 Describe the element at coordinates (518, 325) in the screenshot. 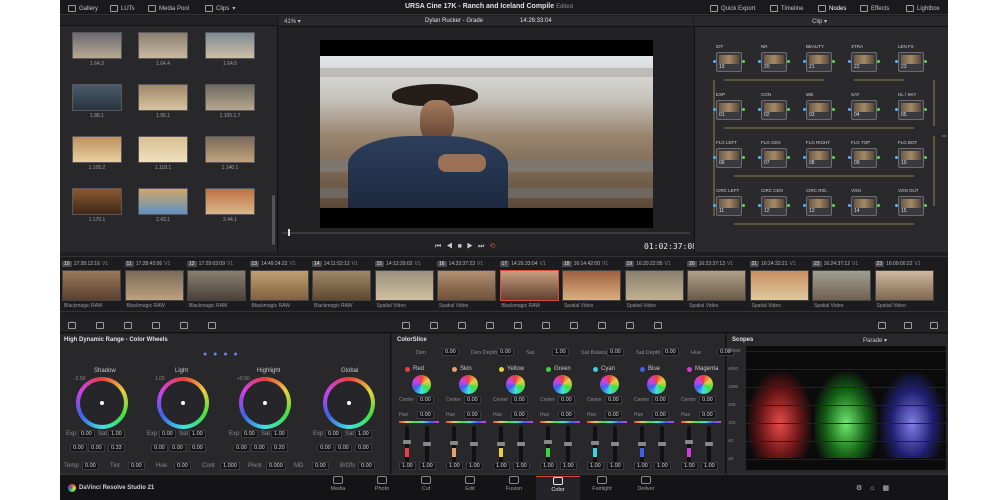

I see `tracker-icon` at that location.